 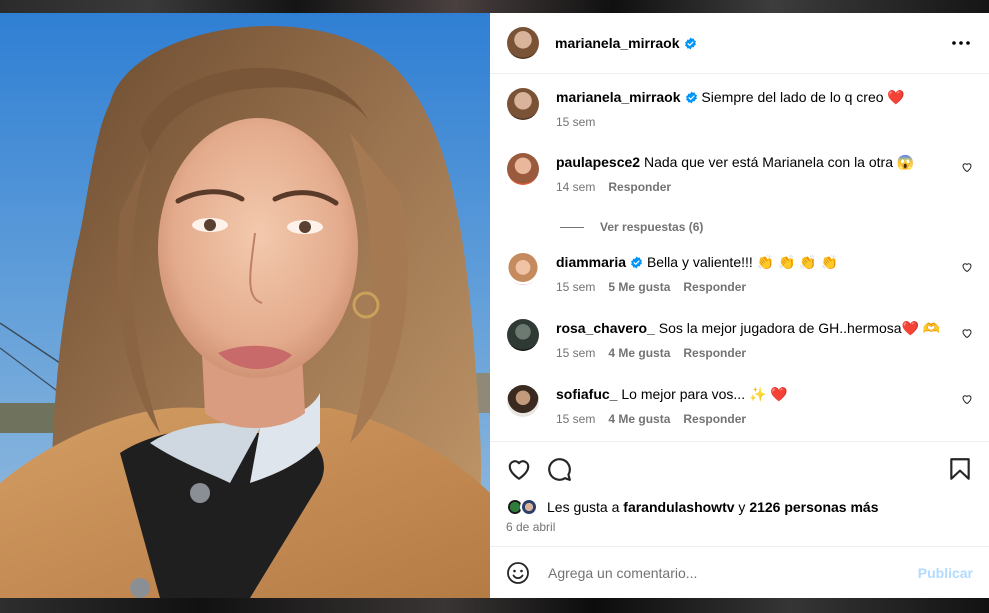 I want to click on post-date: 6 de abril, so click(x=531, y=527).